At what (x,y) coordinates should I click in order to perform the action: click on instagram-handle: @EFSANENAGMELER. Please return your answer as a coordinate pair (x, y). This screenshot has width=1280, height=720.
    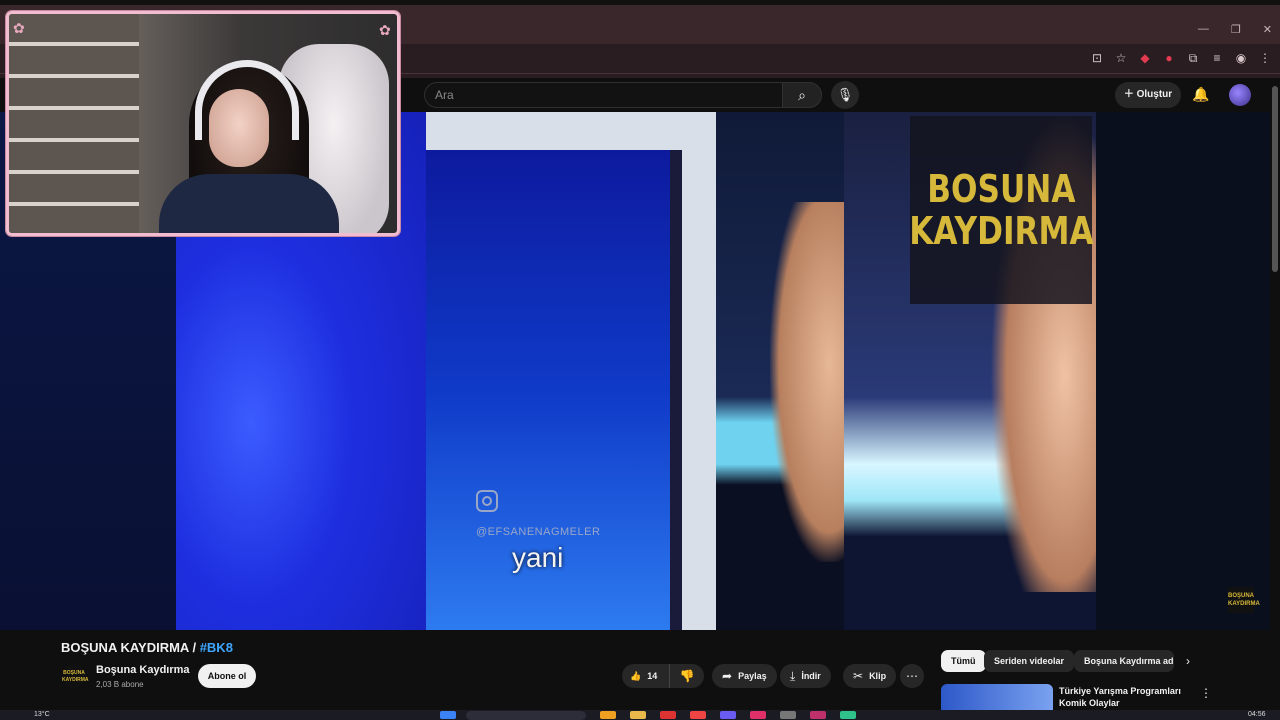
    Looking at the image, I should click on (538, 532).